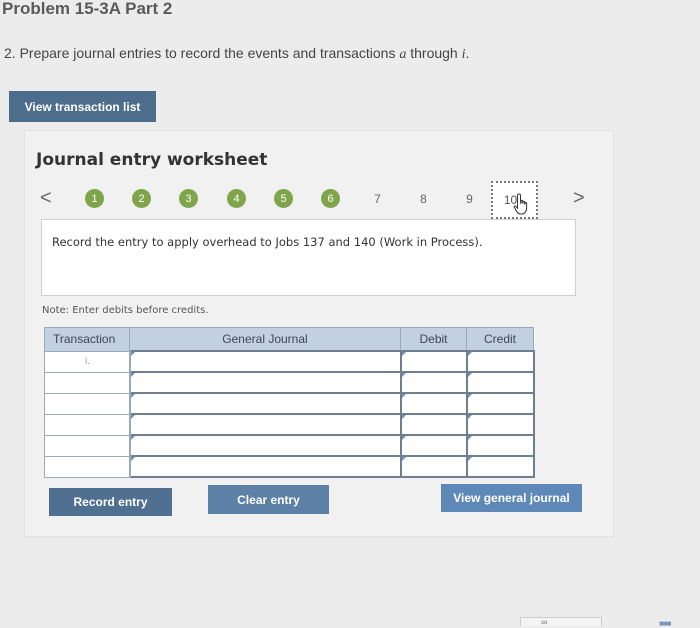 This screenshot has width=700, height=628. I want to click on header-transaction: Transaction, so click(87, 339).